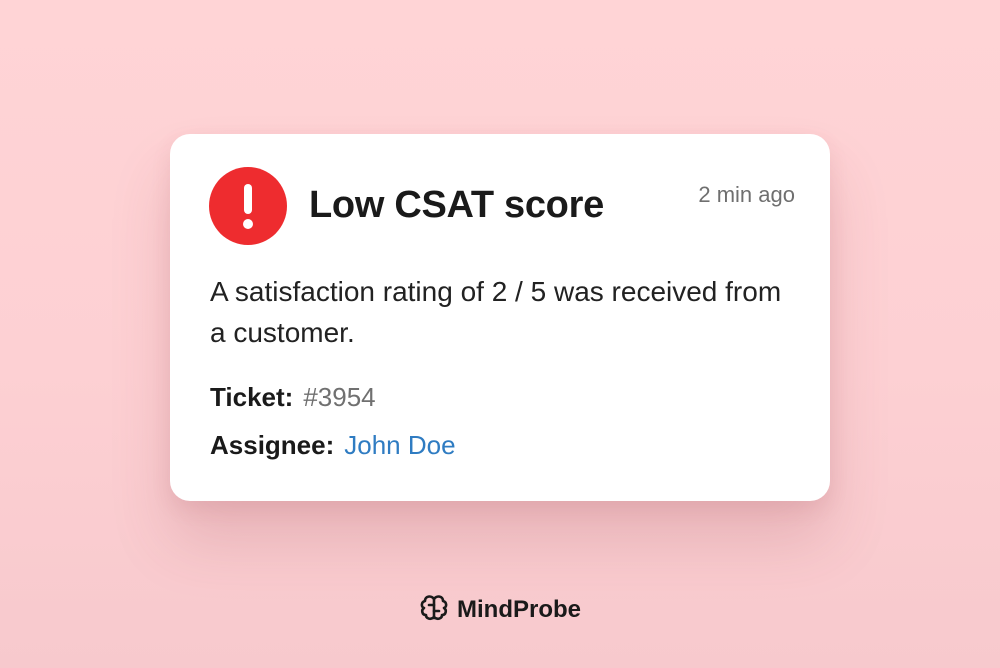 The height and width of the screenshot is (668, 1000). I want to click on alert-exclamation-icon, so click(248, 206).